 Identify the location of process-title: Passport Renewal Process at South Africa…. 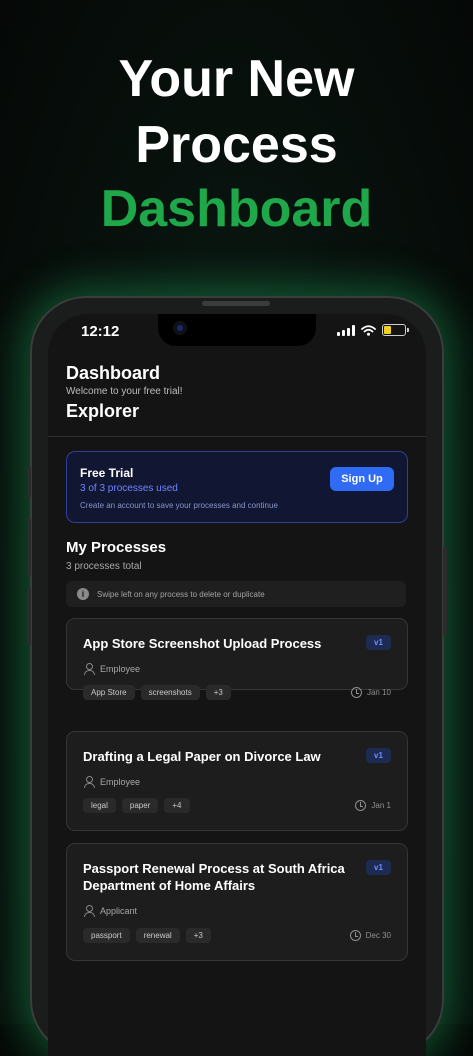
(214, 877).